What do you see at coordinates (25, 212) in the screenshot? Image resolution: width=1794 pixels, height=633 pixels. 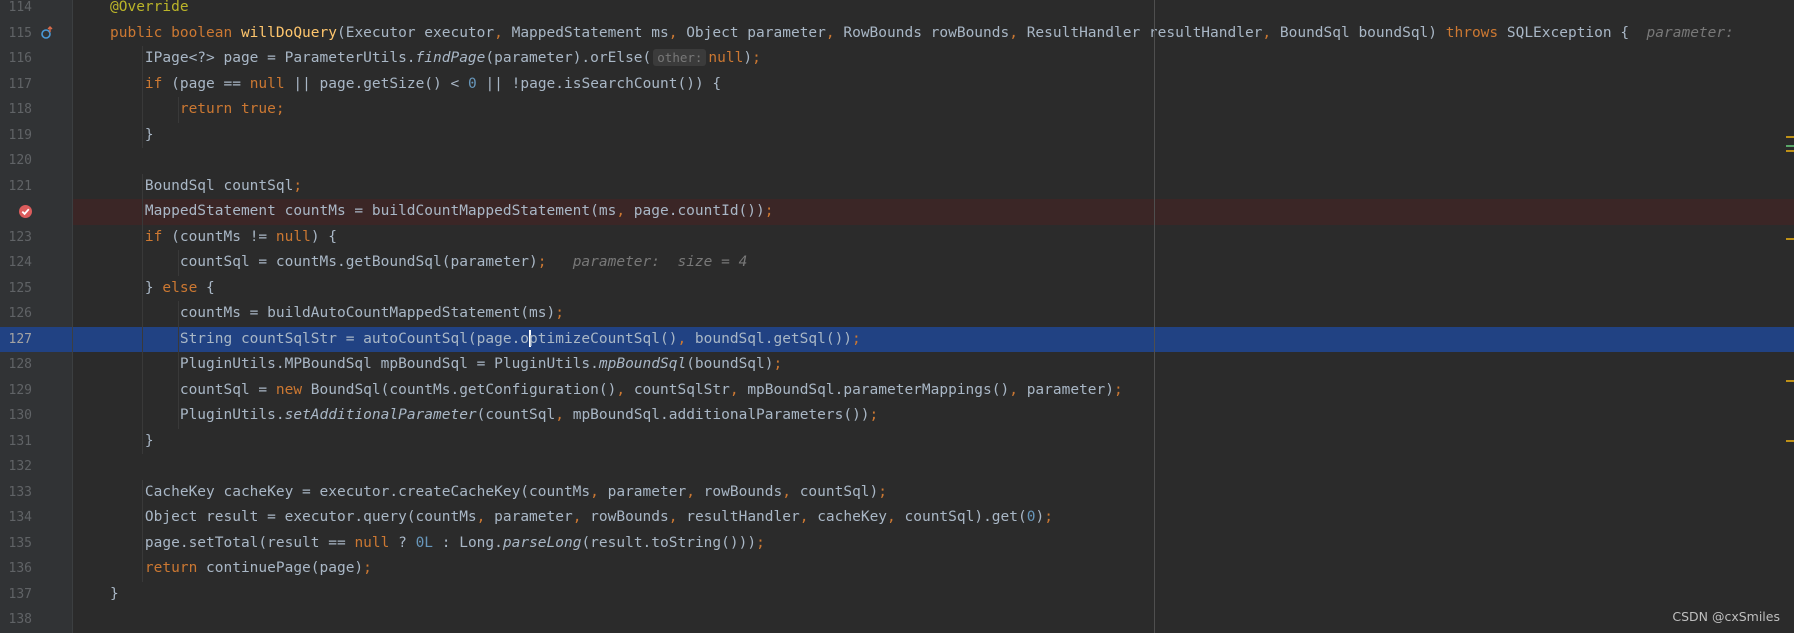 I see `breakpoint-icon` at bounding box center [25, 212].